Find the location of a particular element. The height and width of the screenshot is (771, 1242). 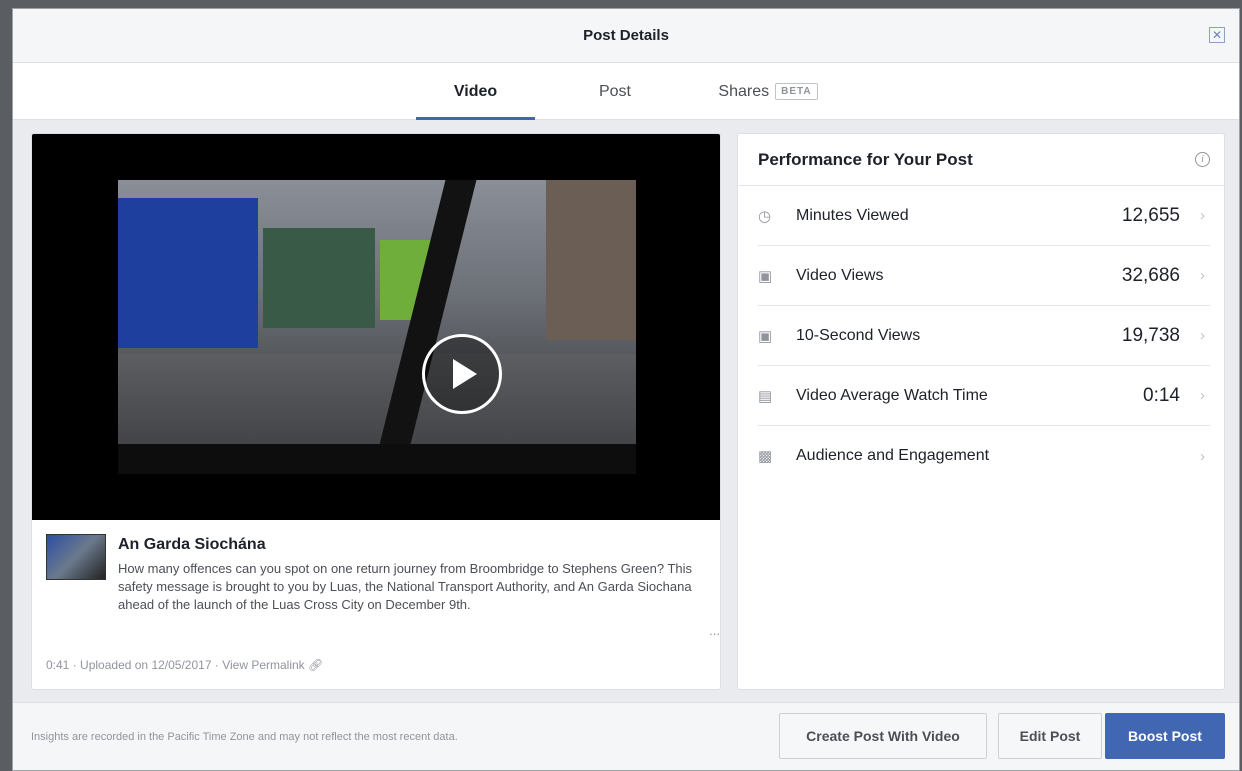

metric-label: Video Average Watch Time is located at coordinates (892, 395).